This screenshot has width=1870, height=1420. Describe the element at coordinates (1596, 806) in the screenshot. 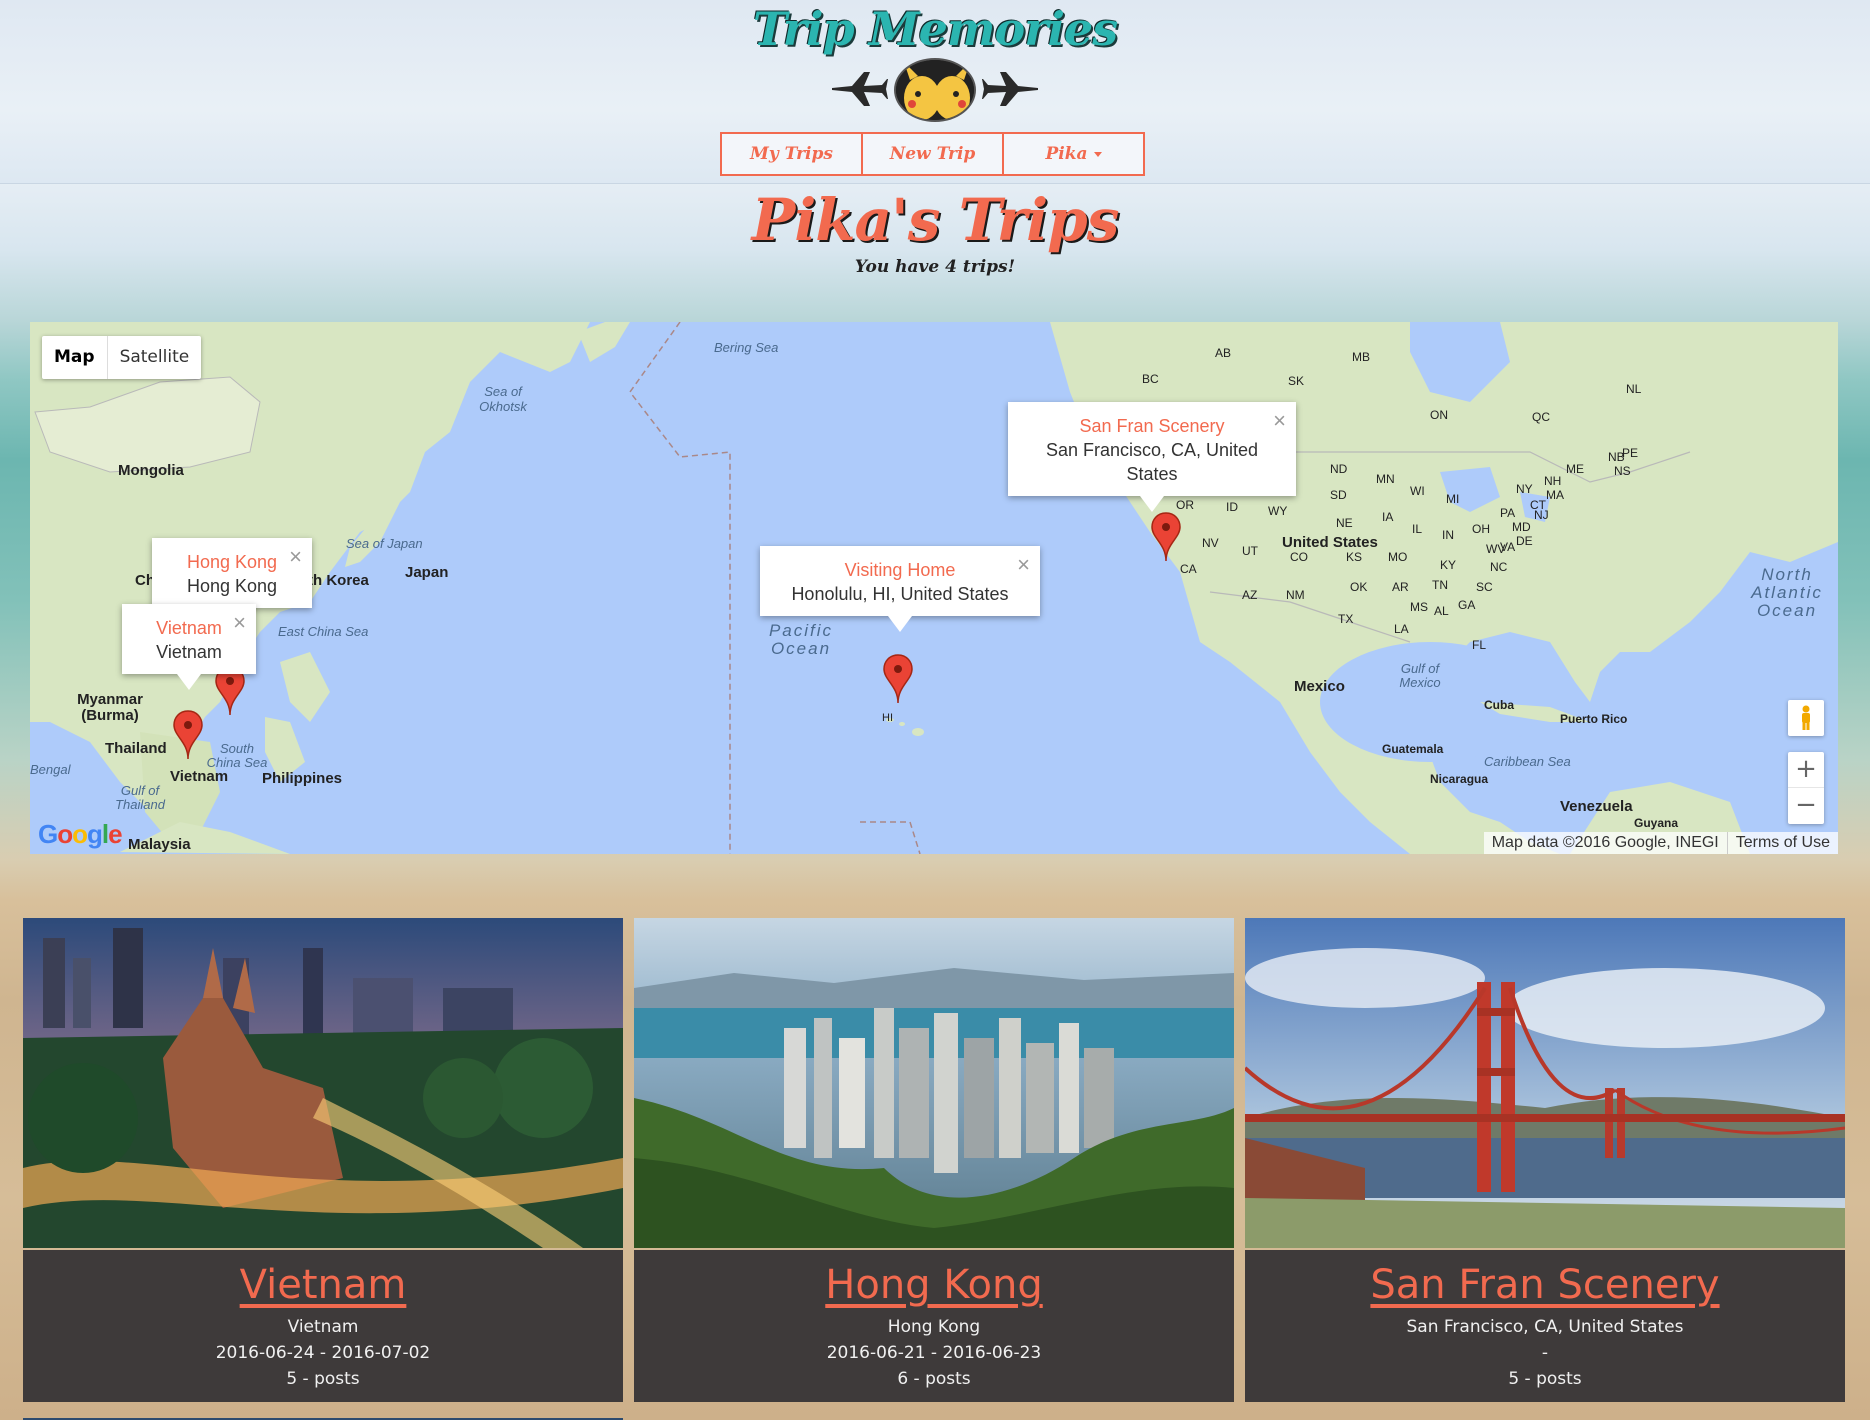

I see `map-label: Venezuela` at that location.